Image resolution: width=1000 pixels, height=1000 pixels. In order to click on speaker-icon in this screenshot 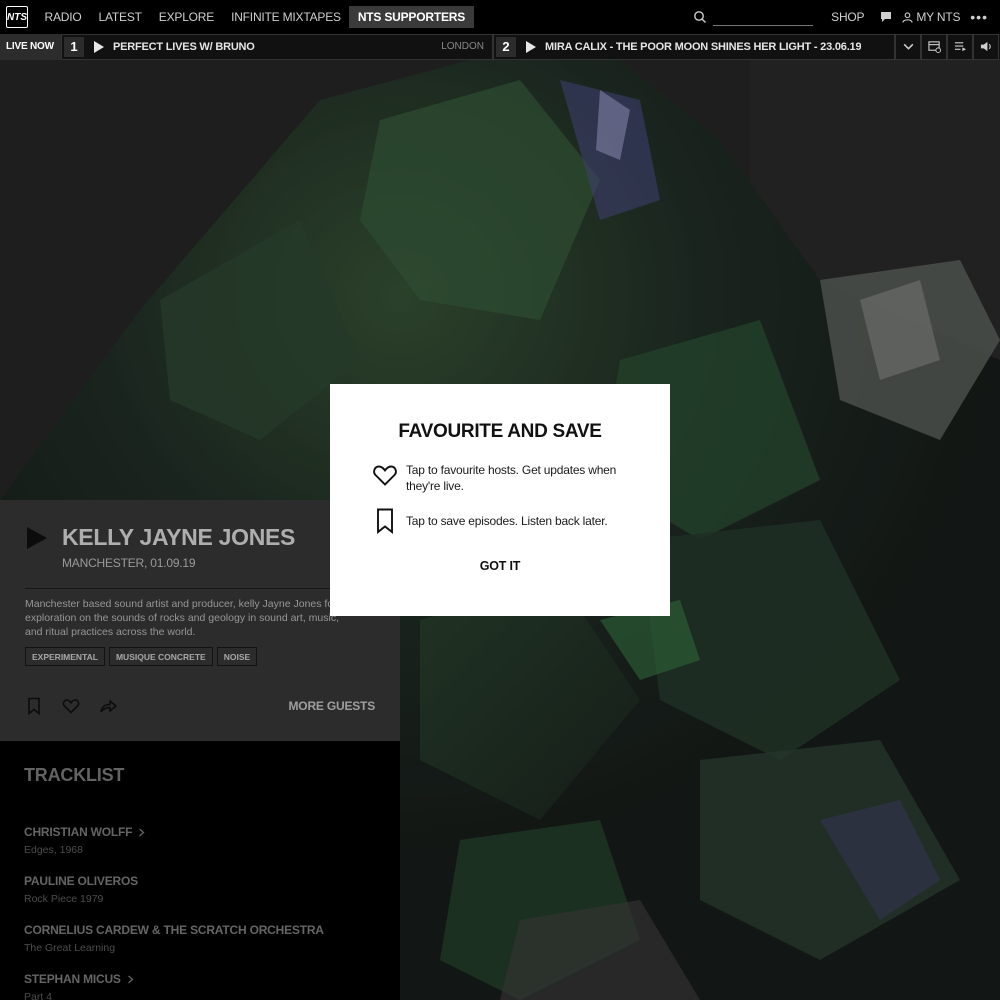, I will do `click(985, 46)`.